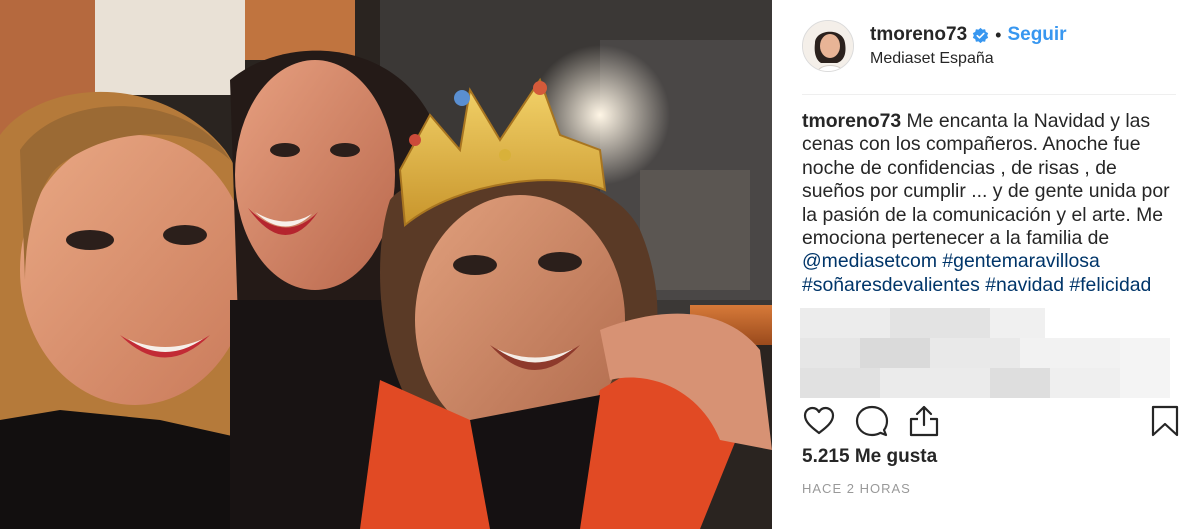 This screenshot has width=1200, height=529. What do you see at coordinates (968, 35) in the screenshot?
I see `header-row: tmoreno73 • Seguir` at bounding box center [968, 35].